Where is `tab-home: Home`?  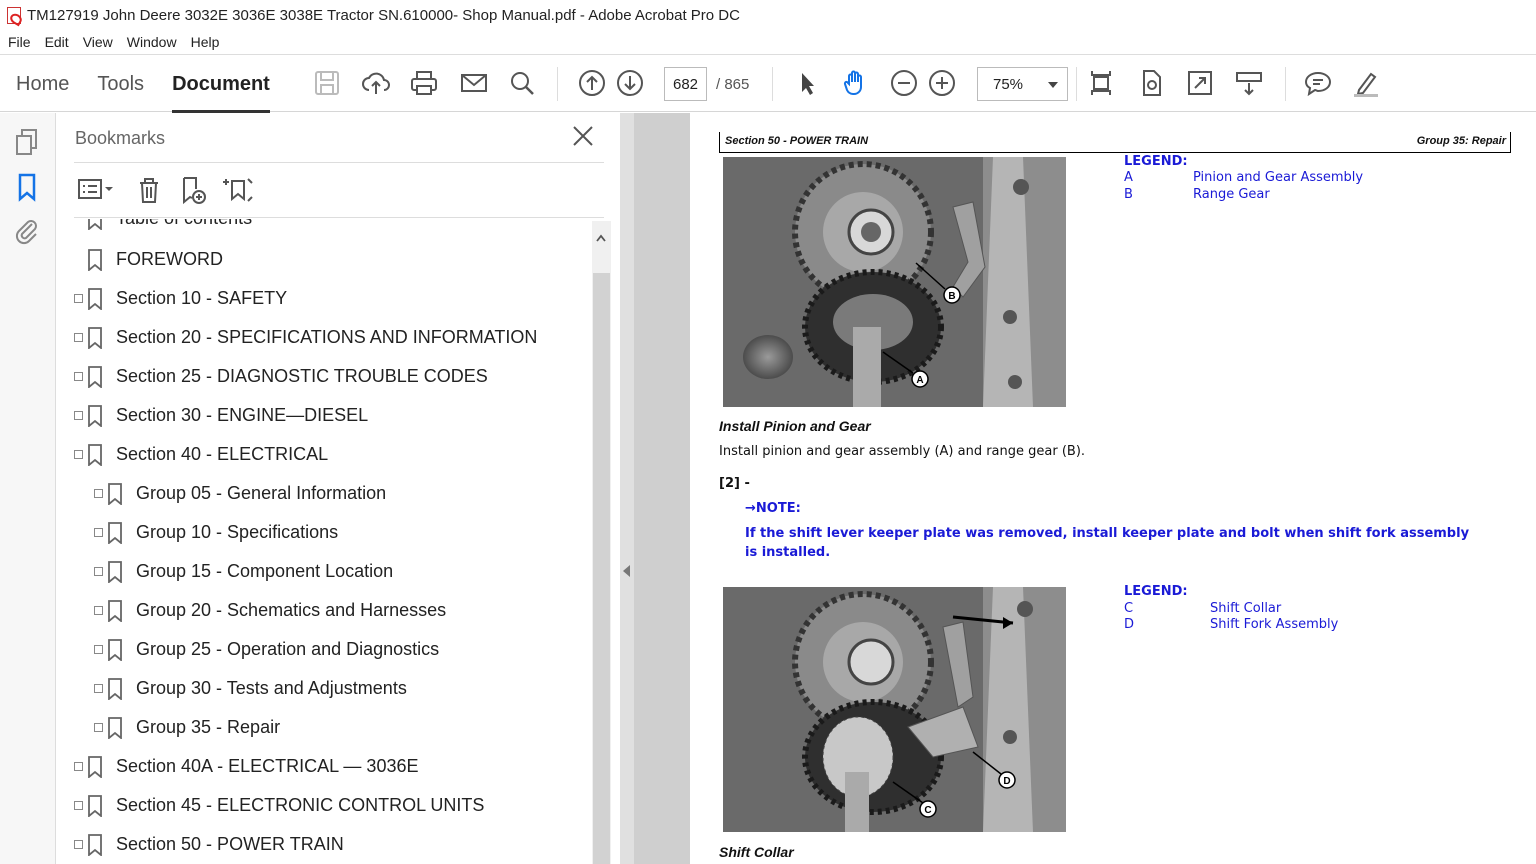 tab-home: Home is located at coordinates (42, 84).